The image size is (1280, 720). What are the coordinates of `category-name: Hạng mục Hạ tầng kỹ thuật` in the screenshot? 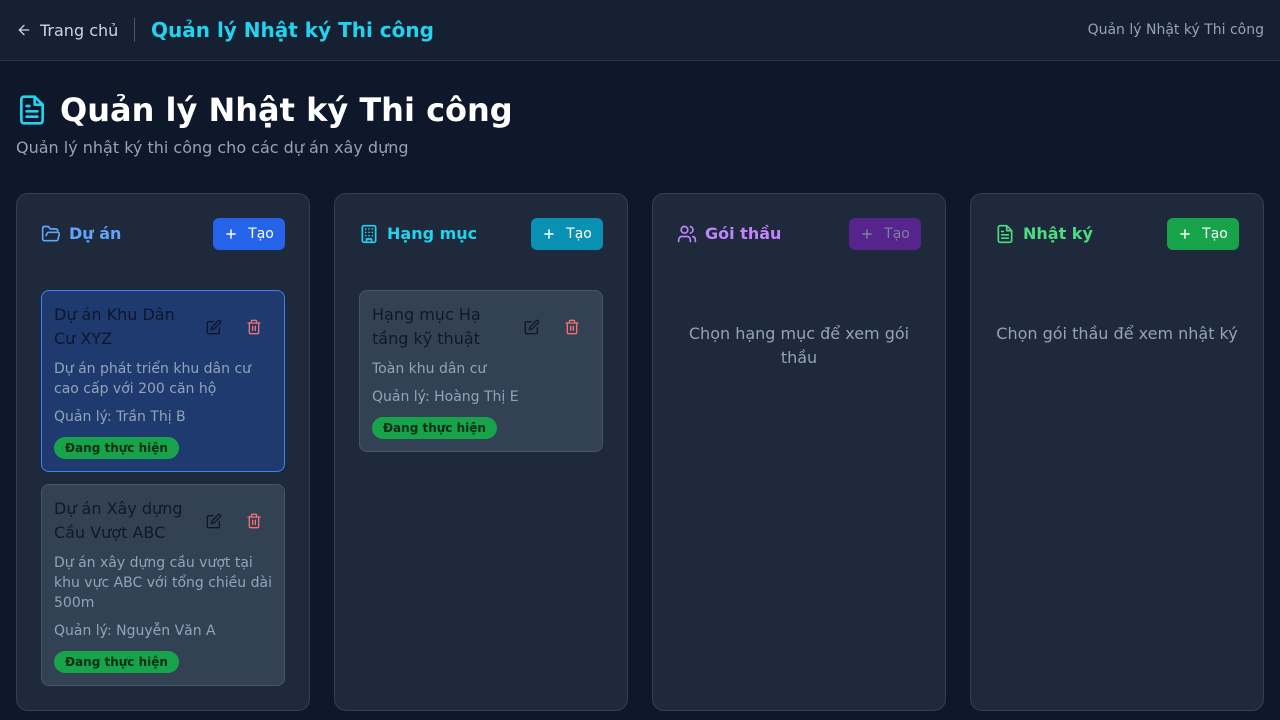 It's located at (426, 326).